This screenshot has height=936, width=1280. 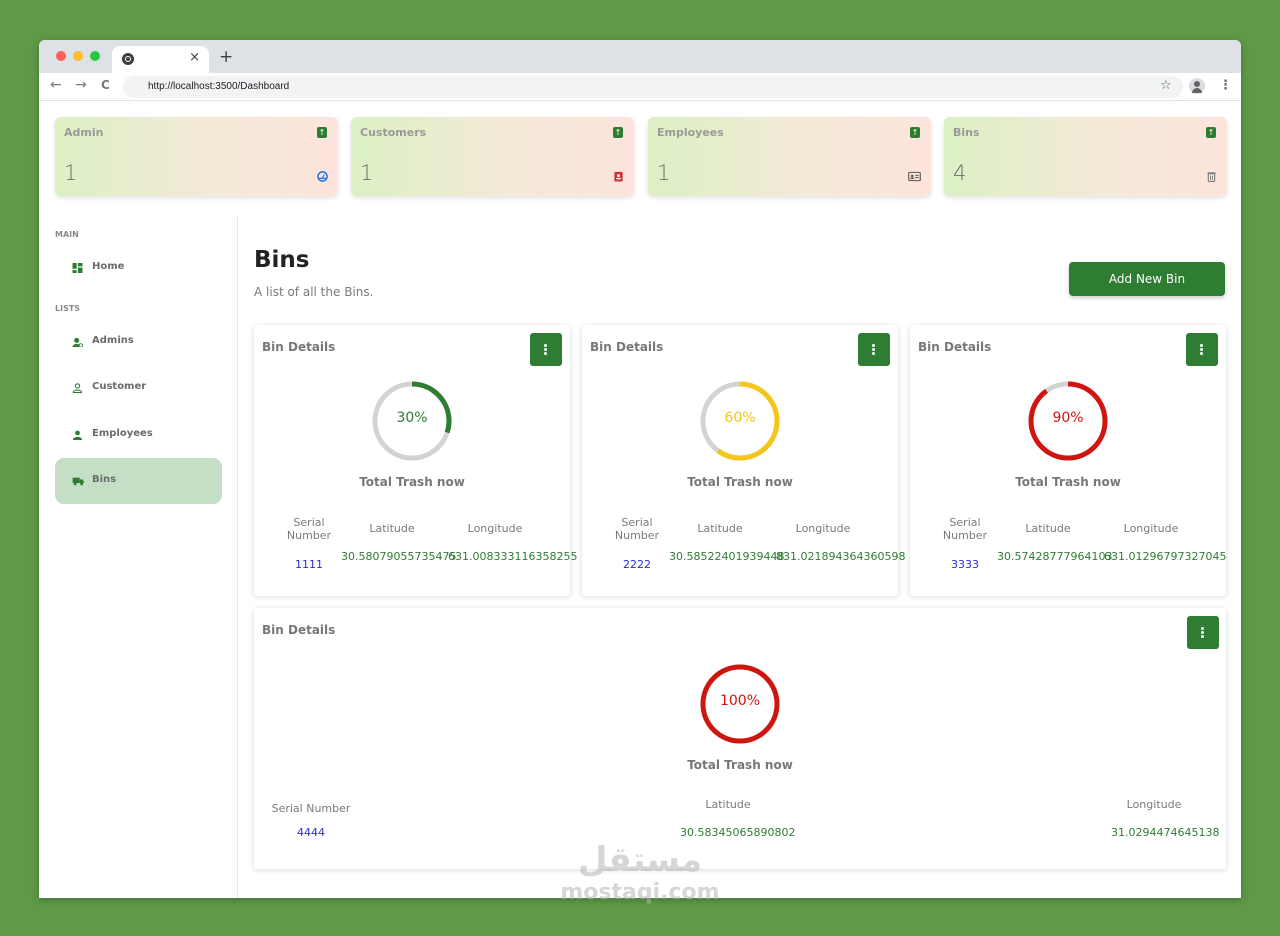 I want to click on bookmark-star-icon: ☆, so click(x=1166, y=85).